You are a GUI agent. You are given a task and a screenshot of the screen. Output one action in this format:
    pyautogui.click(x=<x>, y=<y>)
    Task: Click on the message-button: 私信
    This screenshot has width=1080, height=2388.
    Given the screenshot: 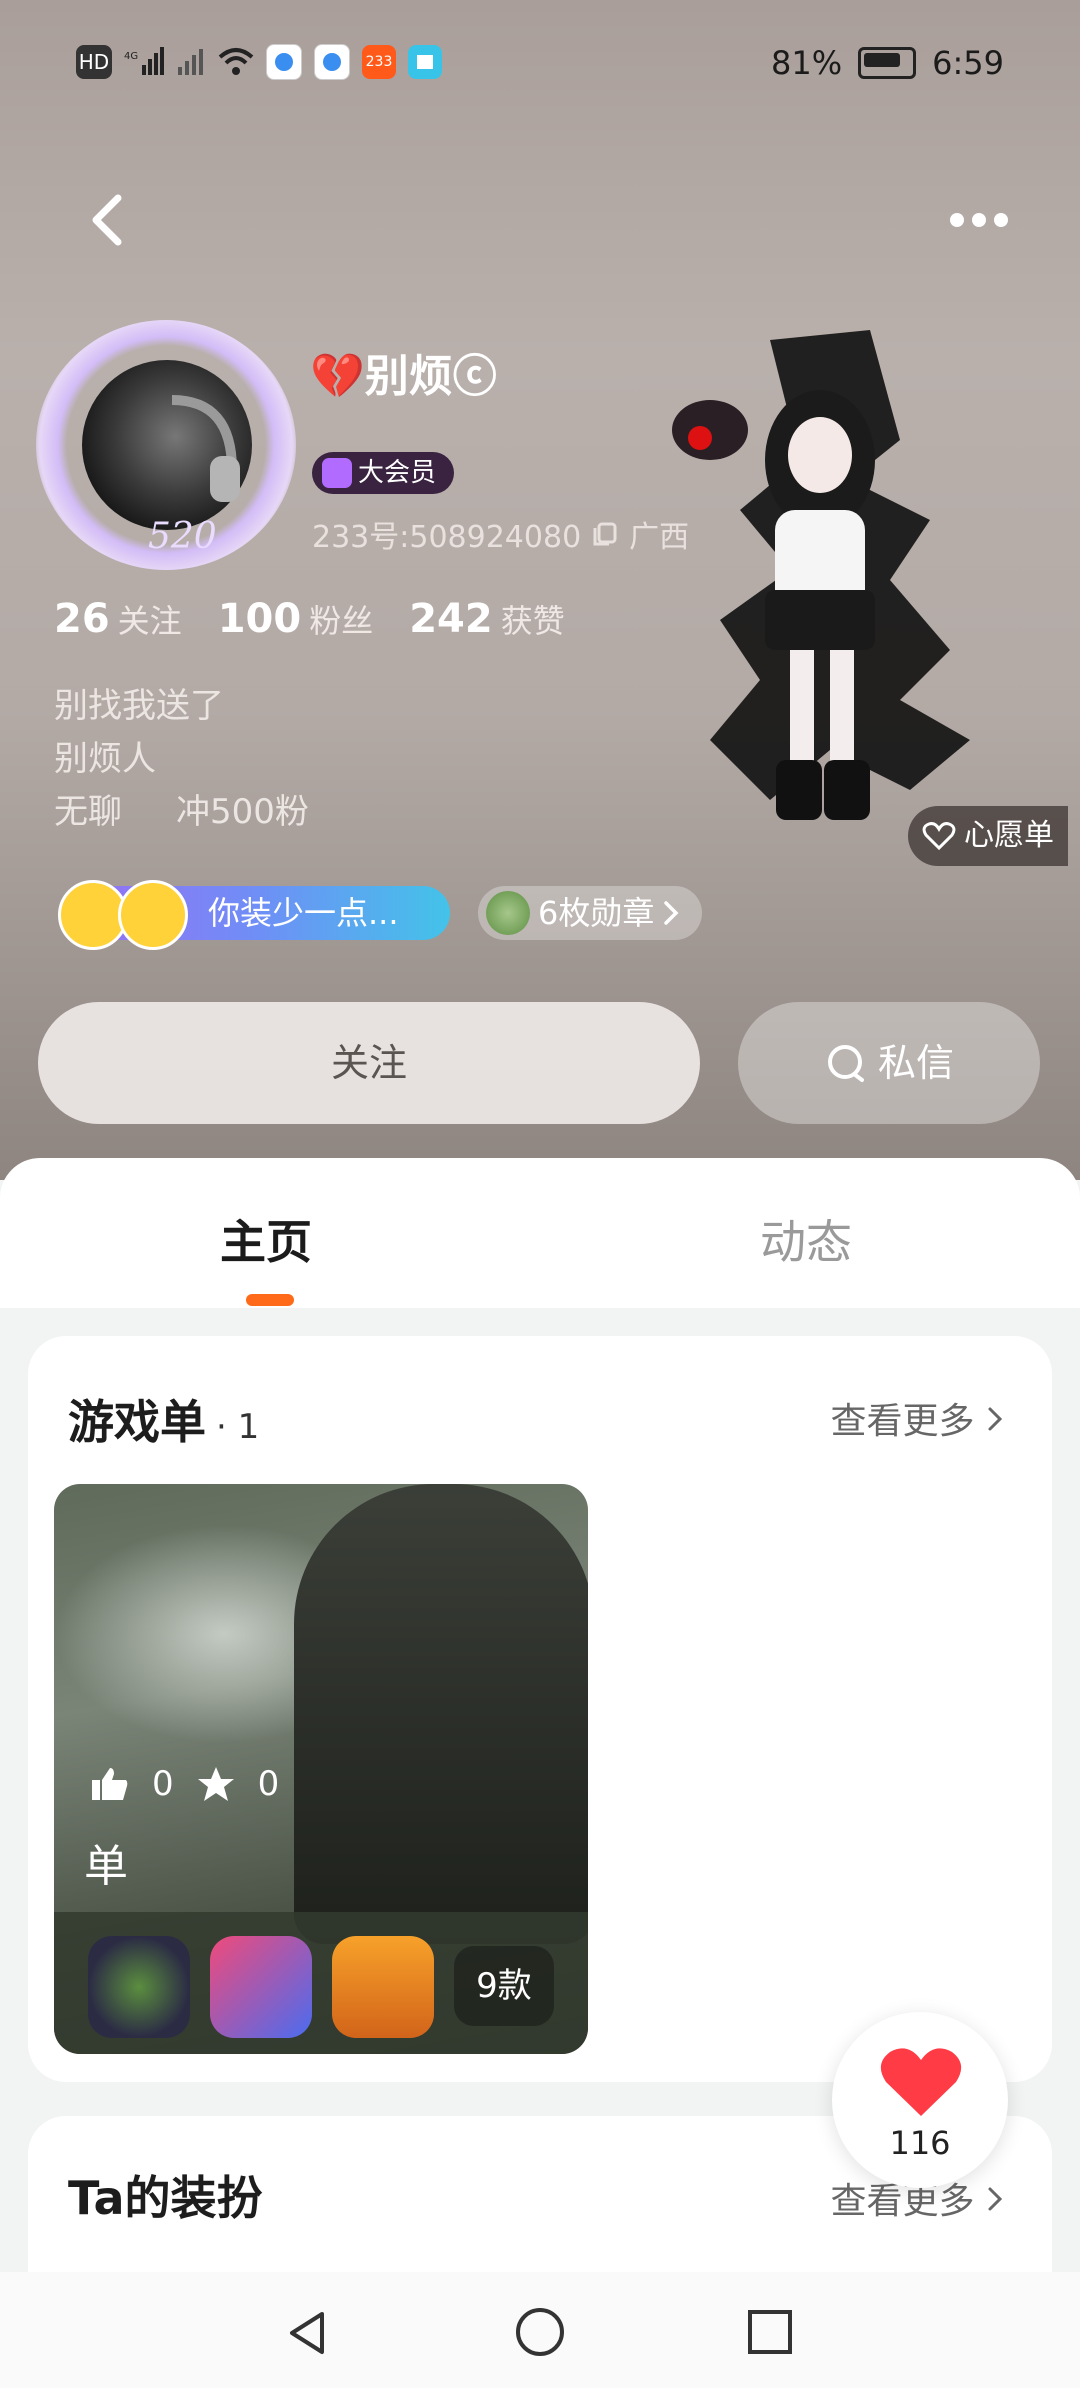 What is the action you would take?
    pyautogui.click(x=889, y=1063)
    